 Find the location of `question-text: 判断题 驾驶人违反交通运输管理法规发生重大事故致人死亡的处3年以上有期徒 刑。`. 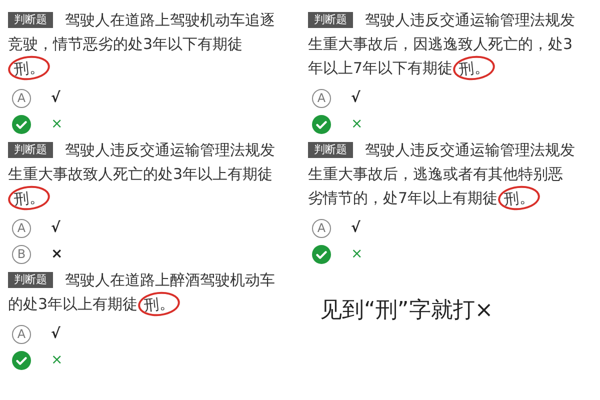

question-text: 判断题 驾驶人违反交通运输管理法规发生重大事故致人死亡的处3年以上有期徒 刑。 is located at coordinates (142, 174).